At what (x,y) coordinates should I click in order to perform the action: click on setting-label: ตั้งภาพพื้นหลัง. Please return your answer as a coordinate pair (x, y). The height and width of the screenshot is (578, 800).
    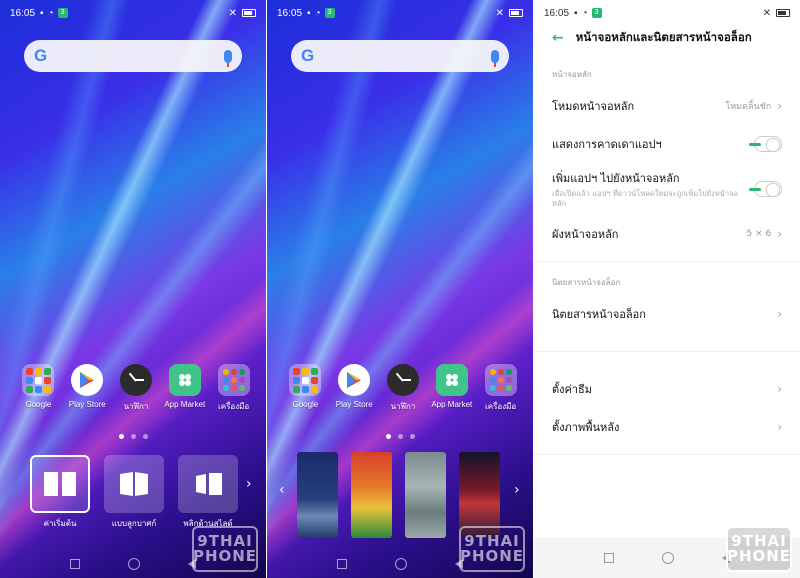
    Looking at the image, I should click on (586, 427).